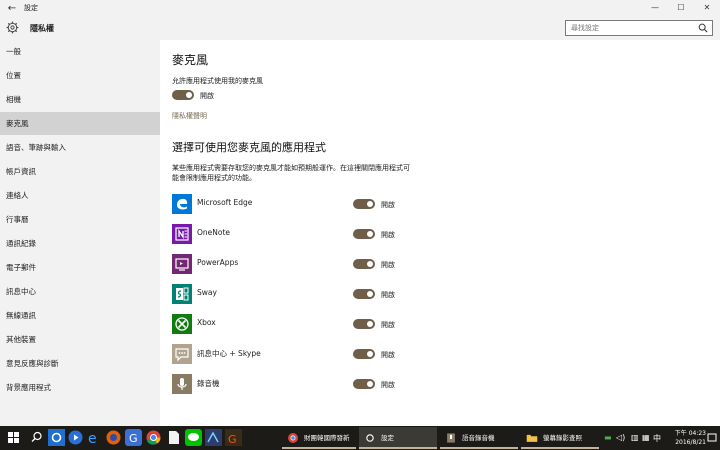 This screenshot has height=450, width=720. What do you see at coordinates (80, 195) in the screenshot?
I see `sidebar-item-contacts: 連絡人` at bounding box center [80, 195].